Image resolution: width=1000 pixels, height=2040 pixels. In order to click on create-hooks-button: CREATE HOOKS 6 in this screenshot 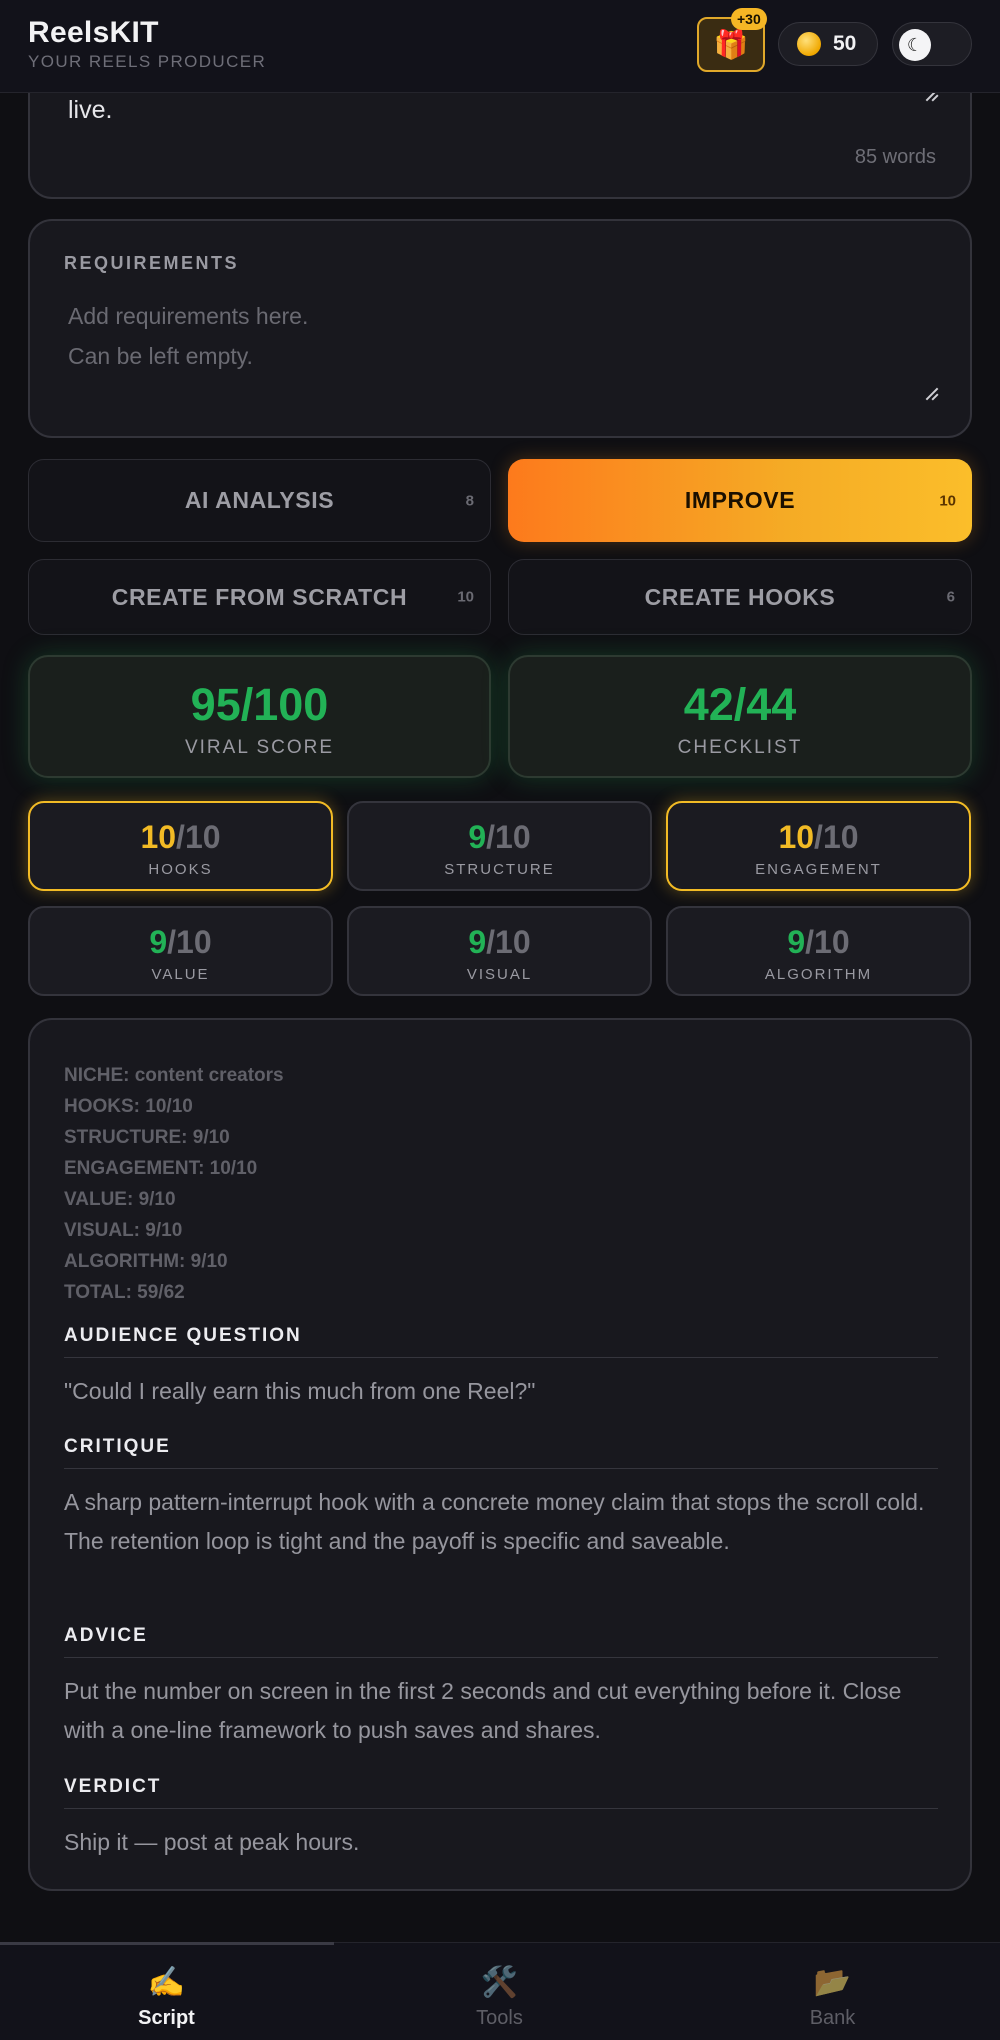, I will do `click(740, 597)`.